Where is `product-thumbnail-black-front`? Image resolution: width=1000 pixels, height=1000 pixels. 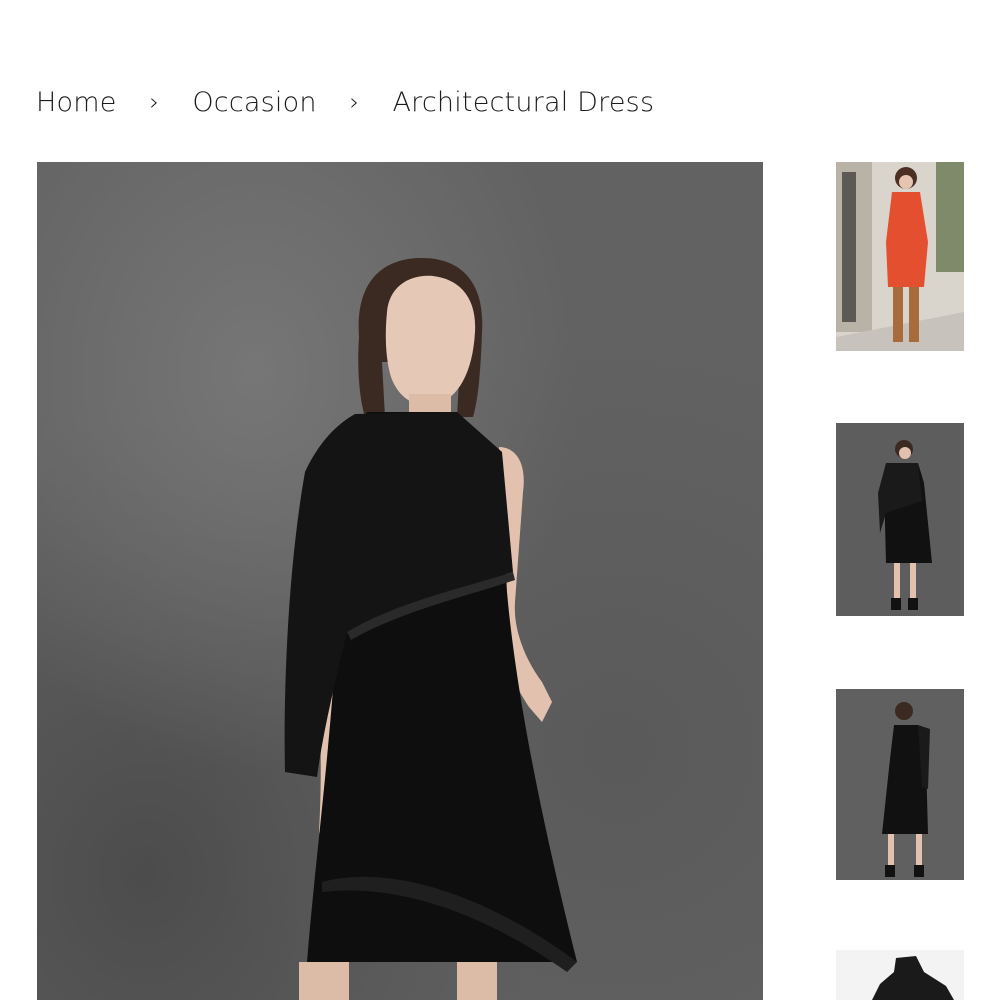
product-thumbnail-black-front is located at coordinates (900, 519).